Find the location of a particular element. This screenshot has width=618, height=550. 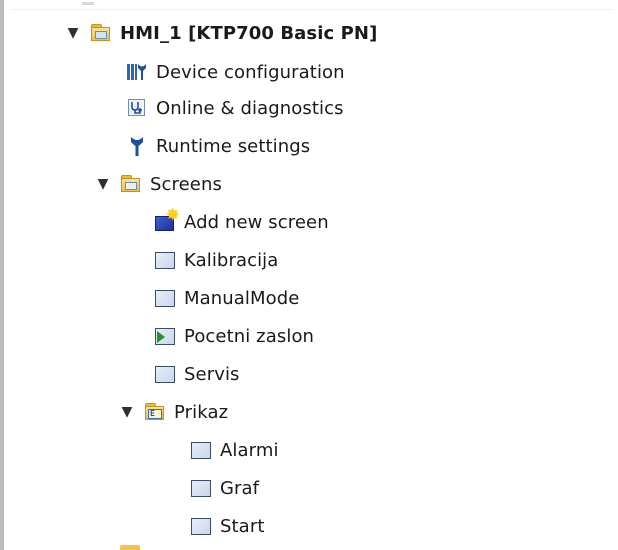

tree-item-label: Online & diagnostics is located at coordinates (250, 108).